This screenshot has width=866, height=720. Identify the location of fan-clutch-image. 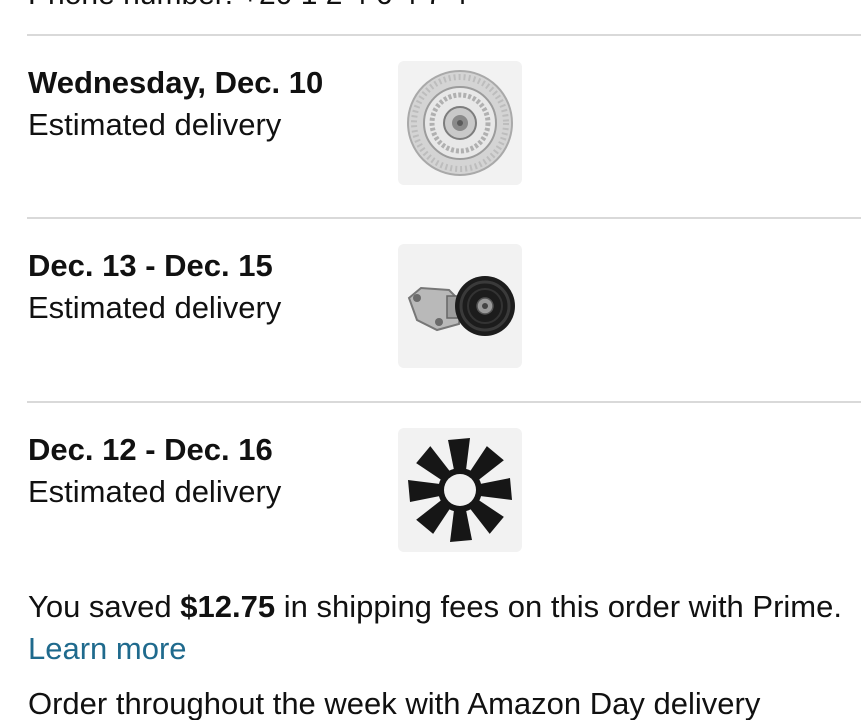
(460, 123).